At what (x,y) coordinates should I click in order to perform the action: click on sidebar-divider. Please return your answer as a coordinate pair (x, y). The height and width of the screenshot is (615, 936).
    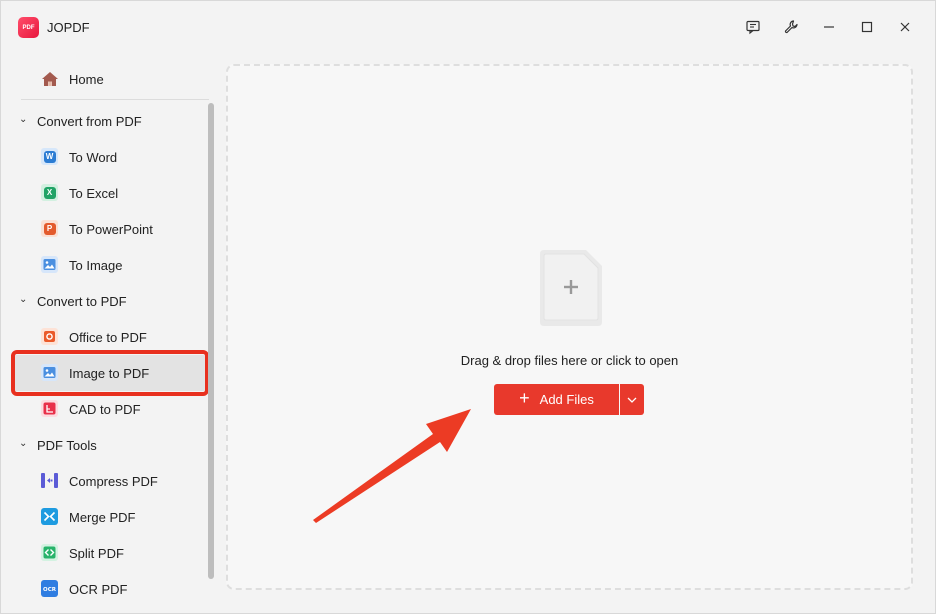
    Looking at the image, I should click on (115, 99).